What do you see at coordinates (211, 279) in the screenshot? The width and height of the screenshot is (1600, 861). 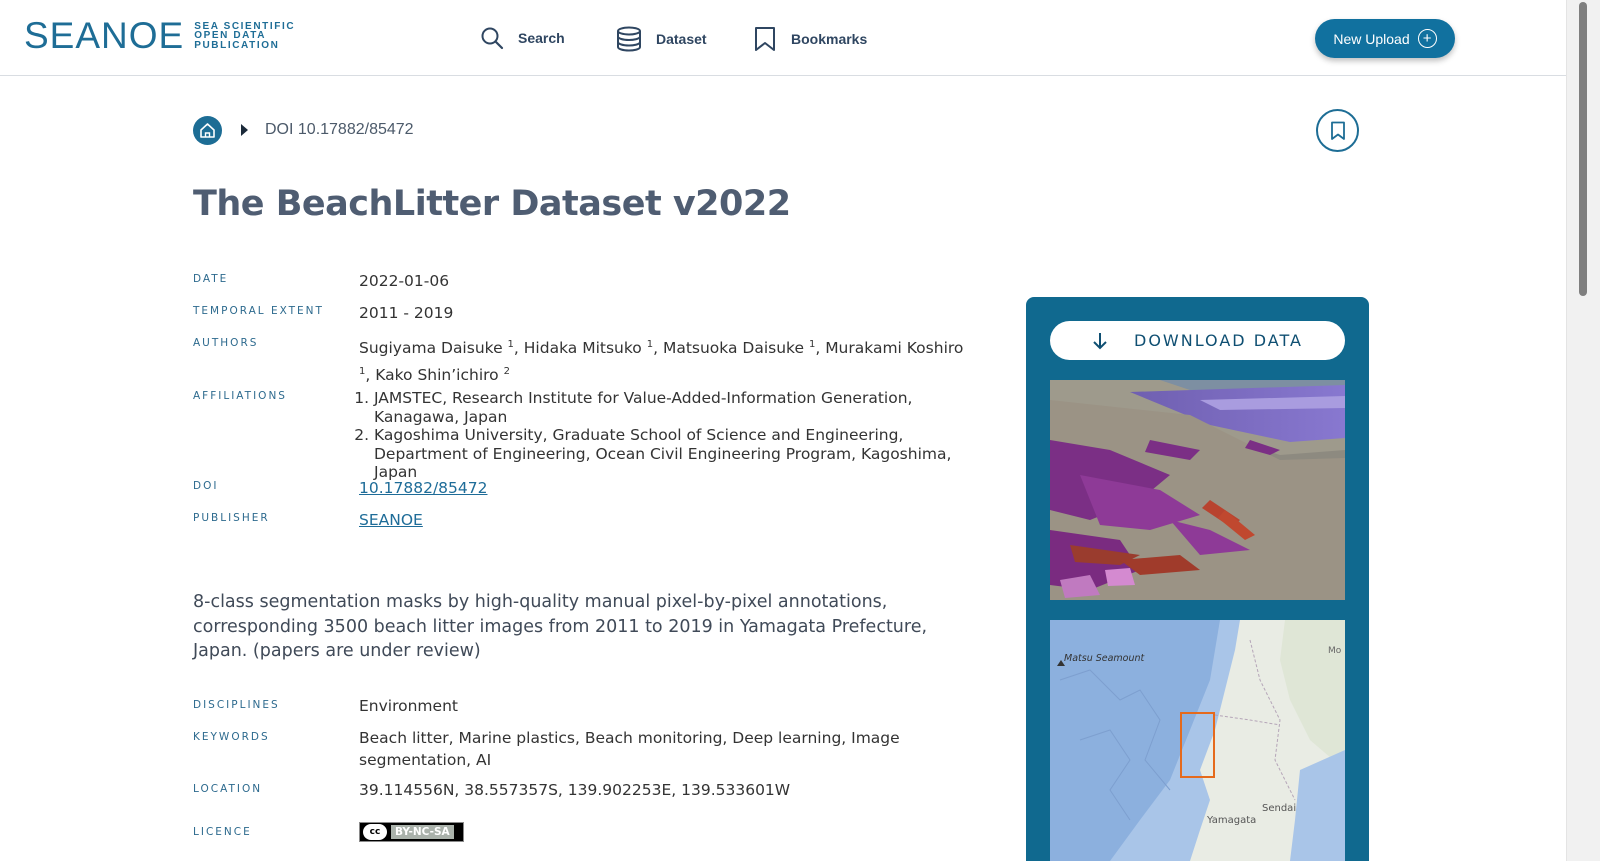 I see `date-label: DATE` at bounding box center [211, 279].